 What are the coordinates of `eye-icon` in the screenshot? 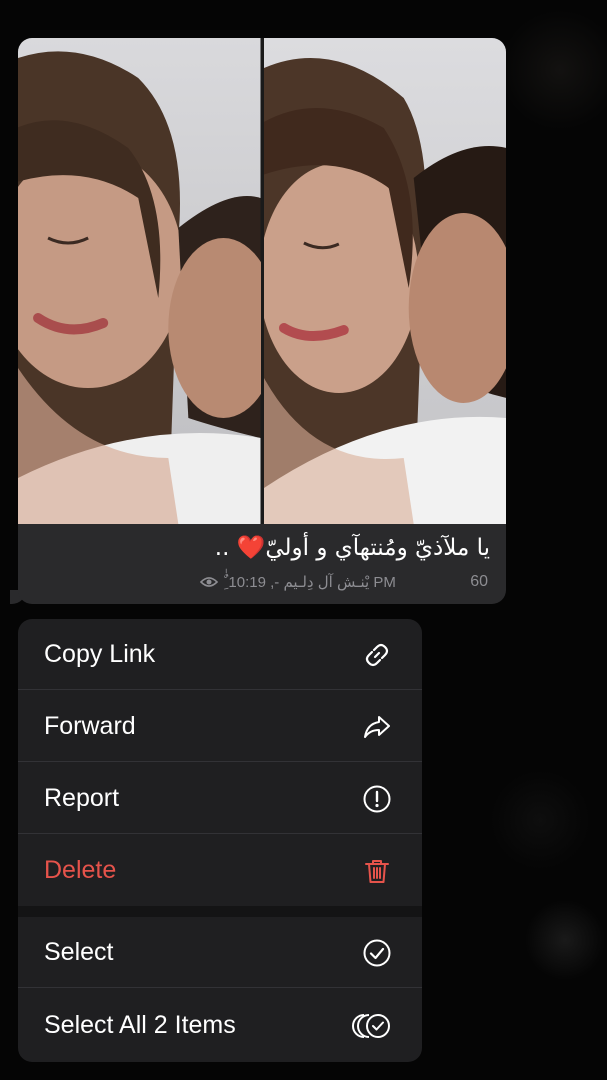 It's located at (209, 582).